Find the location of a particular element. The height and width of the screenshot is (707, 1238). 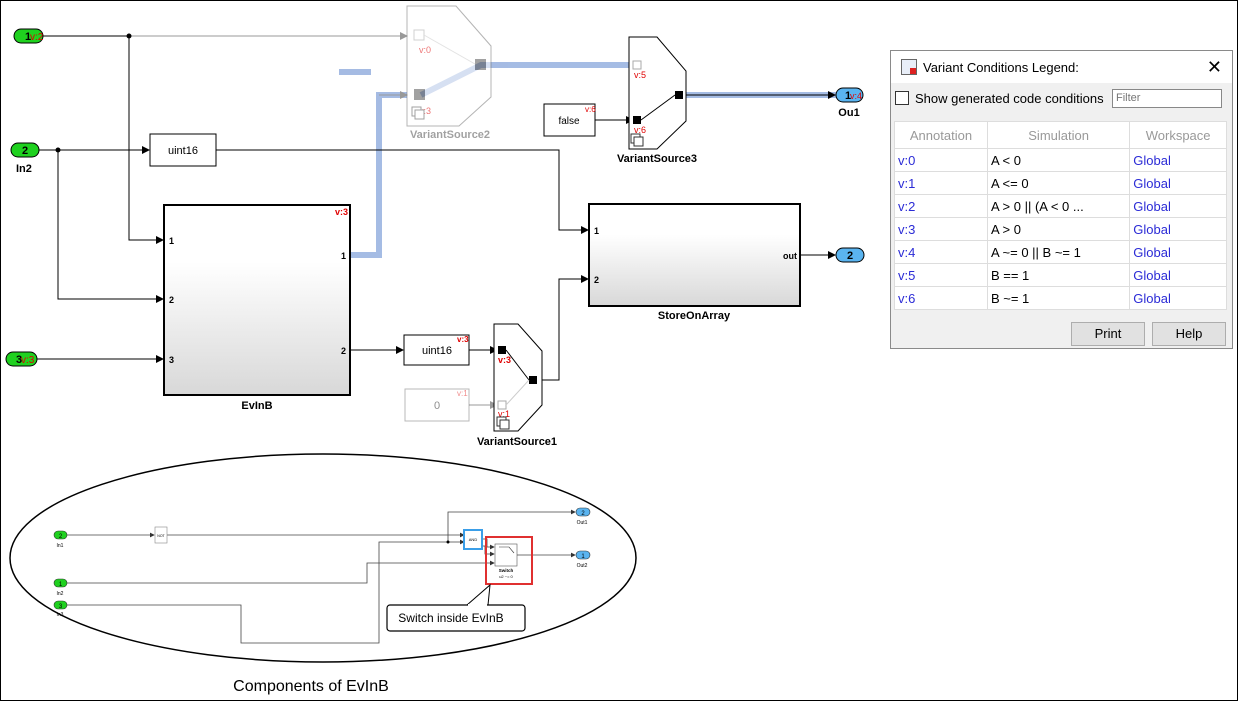

inport-3: 3 v:3 is located at coordinates (21, 359).